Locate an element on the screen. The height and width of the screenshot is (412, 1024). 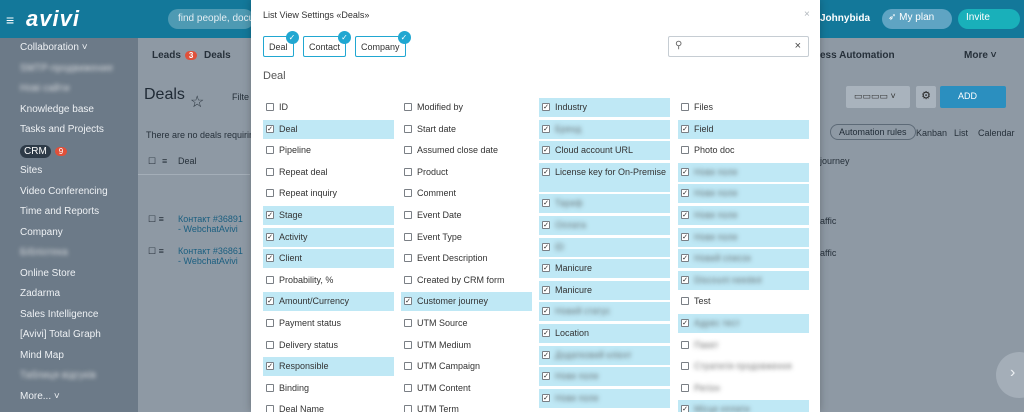
field-option: ✓ Field is located at coordinates (743, 129).